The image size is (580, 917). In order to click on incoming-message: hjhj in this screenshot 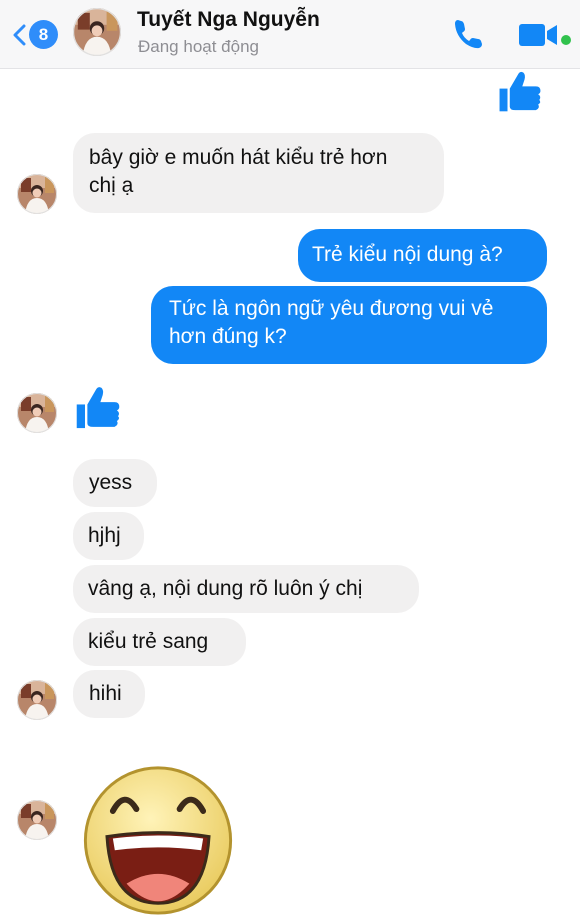, I will do `click(108, 536)`.